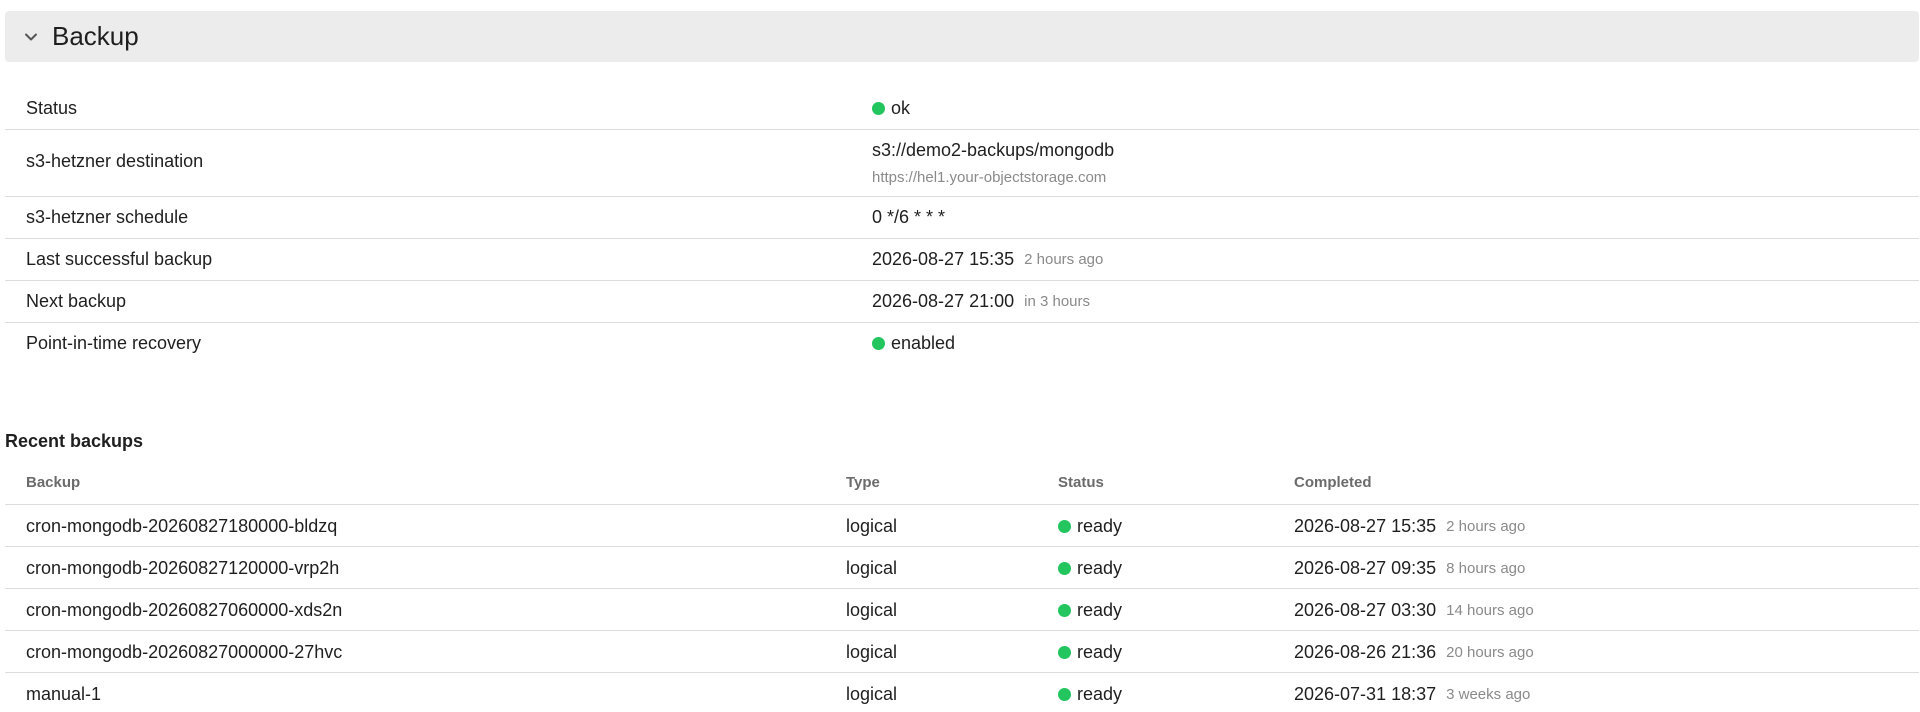 The height and width of the screenshot is (712, 1920). I want to click on detail-row-schedule: s3-hetzner schedule 0 */6 * * *, so click(962, 218).